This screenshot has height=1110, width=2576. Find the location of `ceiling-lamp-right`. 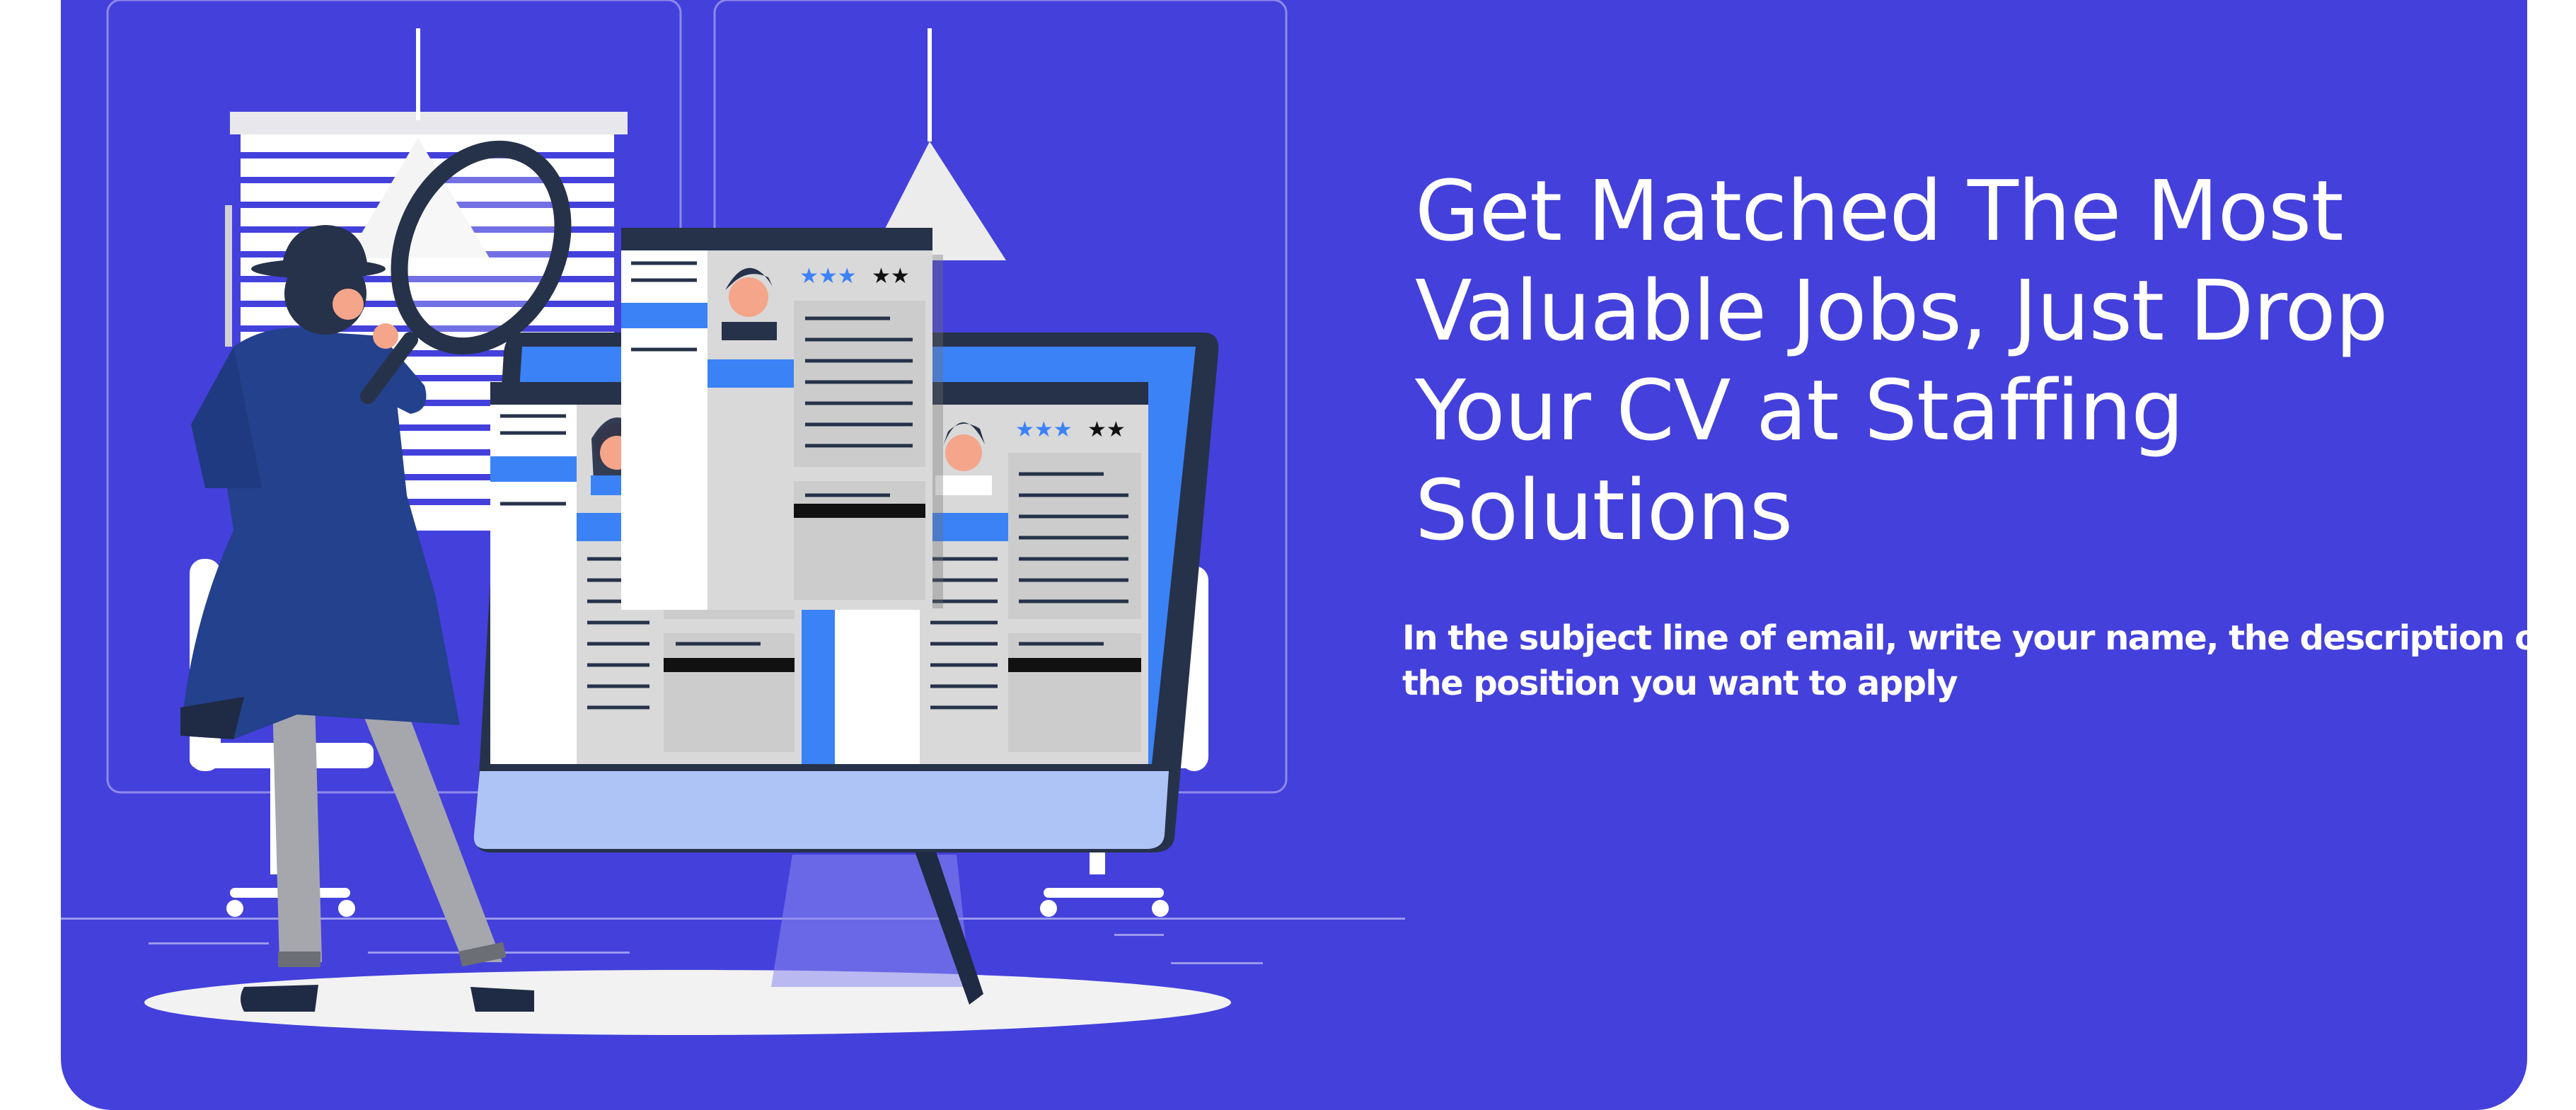

ceiling-lamp-right is located at coordinates (937, 144).